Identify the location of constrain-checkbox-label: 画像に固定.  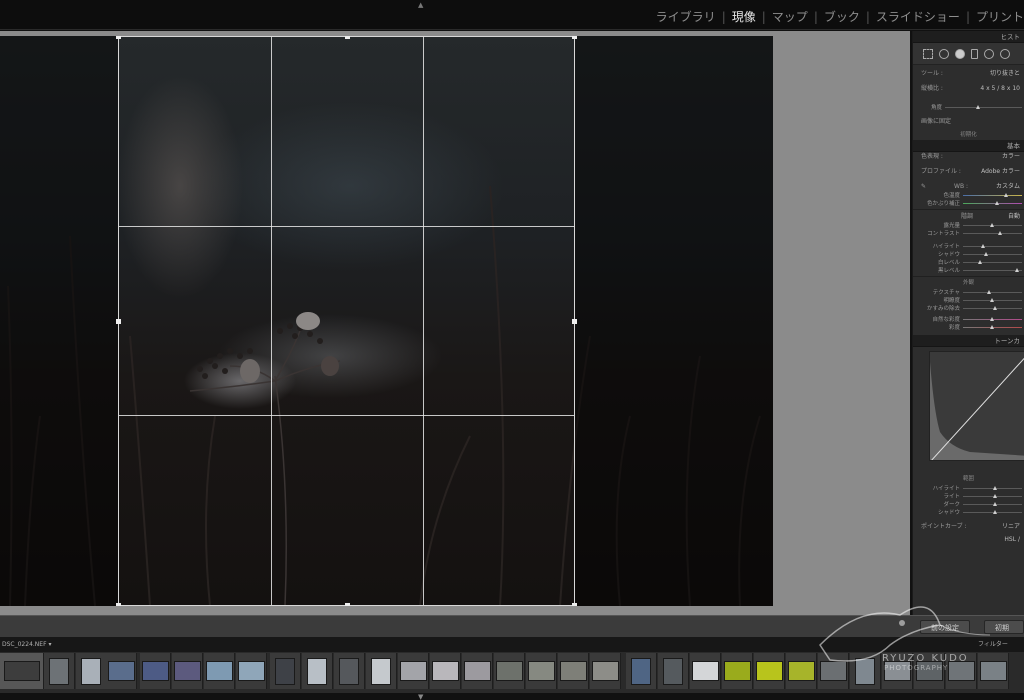
(936, 121).